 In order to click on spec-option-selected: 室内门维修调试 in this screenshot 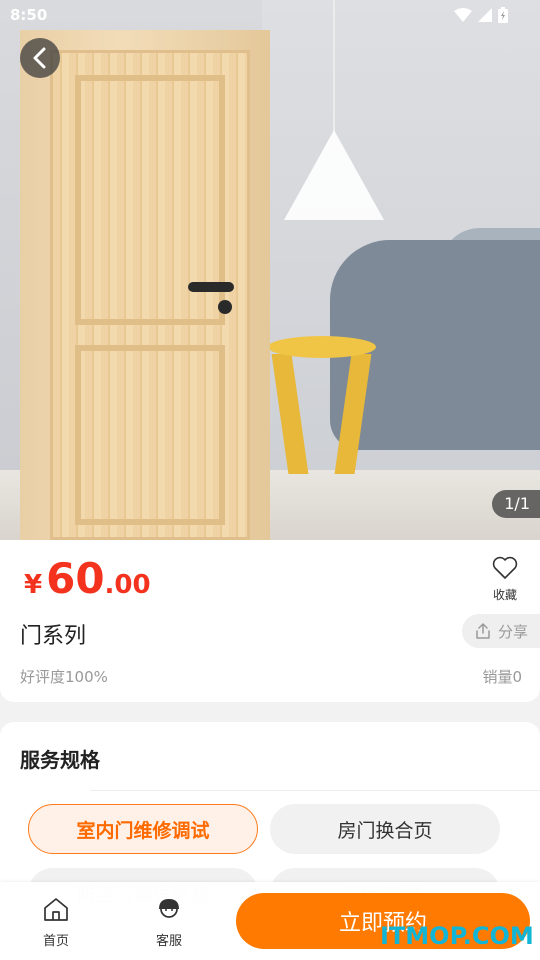, I will do `click(143, 829)`.